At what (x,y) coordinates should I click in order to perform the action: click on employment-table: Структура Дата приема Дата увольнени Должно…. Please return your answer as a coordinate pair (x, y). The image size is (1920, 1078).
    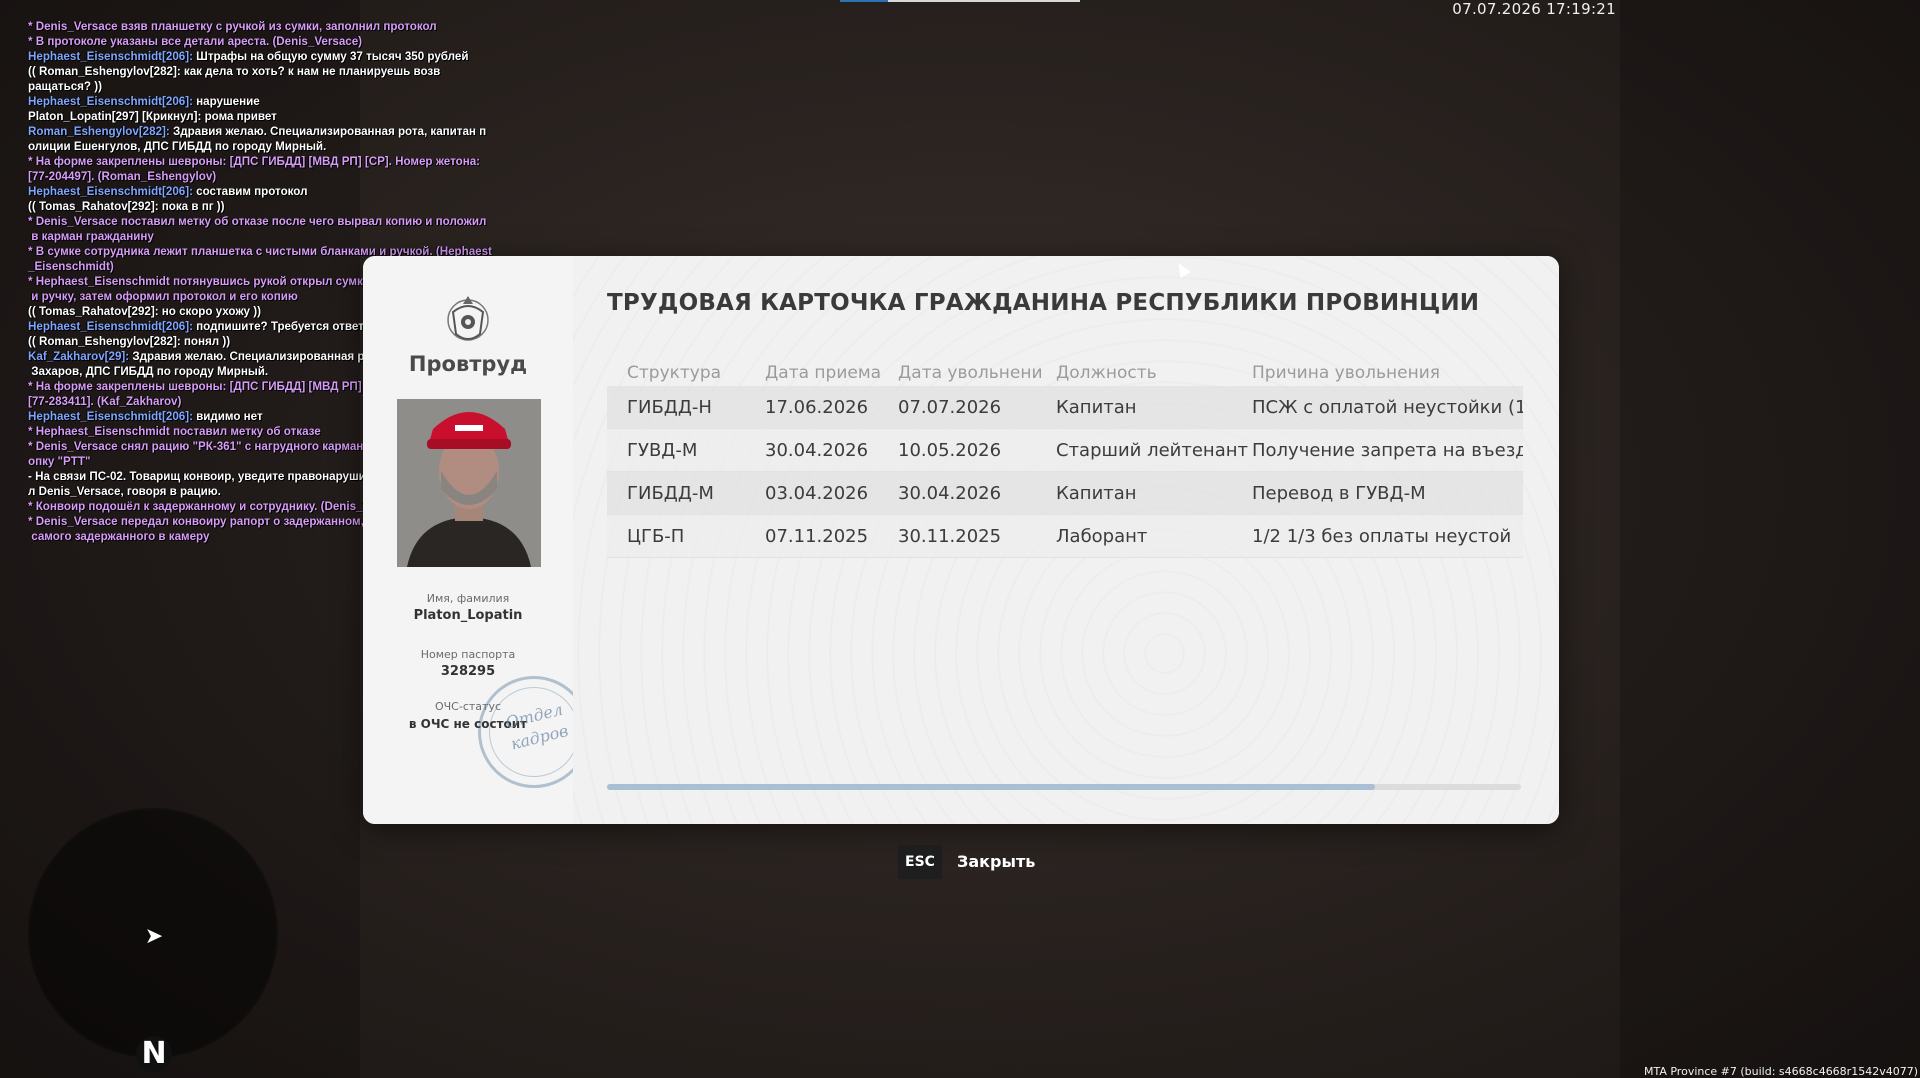
    Looking at the image, I should click on (1065, 459).